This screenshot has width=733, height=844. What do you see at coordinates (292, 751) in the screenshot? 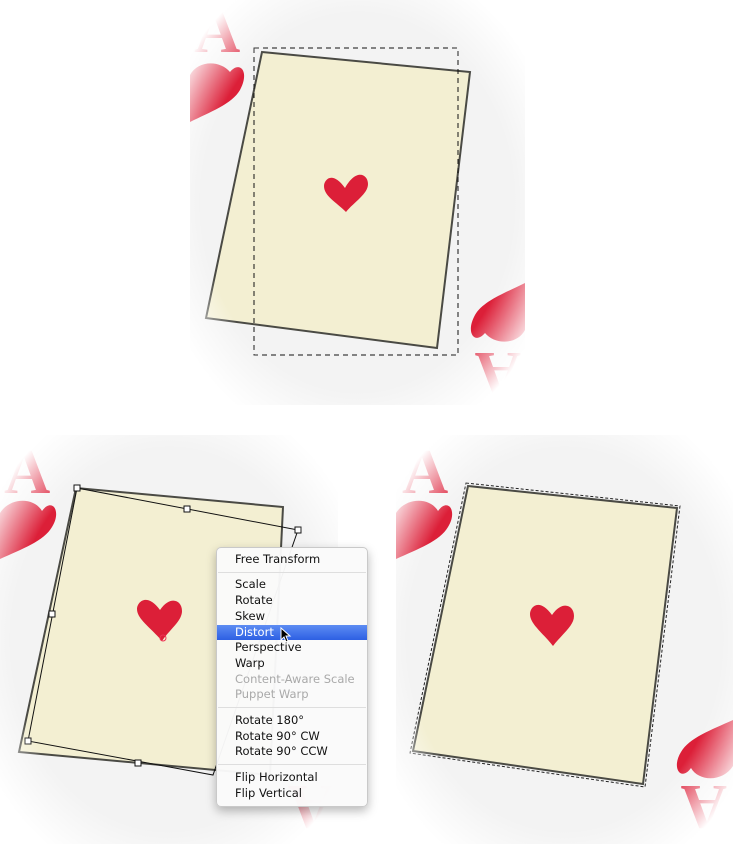
I see `menu-item-rotate-90-ccw: Rotate 90° CCW` at bounding box center [292, 751].